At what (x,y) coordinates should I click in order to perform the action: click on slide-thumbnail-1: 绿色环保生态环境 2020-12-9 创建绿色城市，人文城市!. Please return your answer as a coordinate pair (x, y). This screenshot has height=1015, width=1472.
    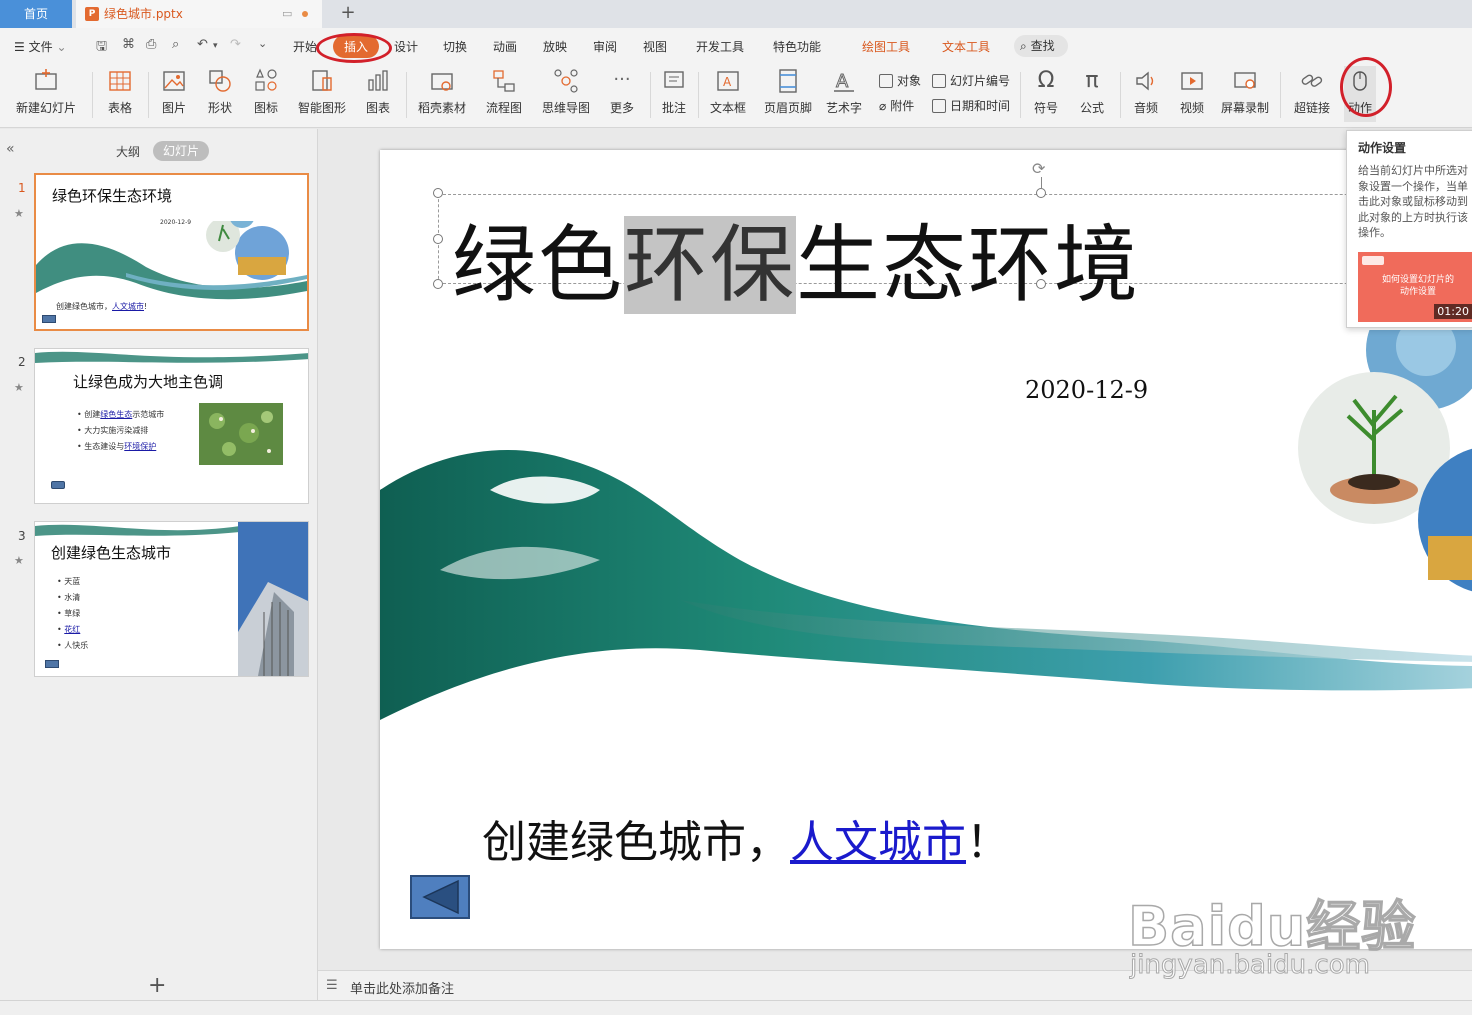
    Looking at the image, I should click on (171, 252).